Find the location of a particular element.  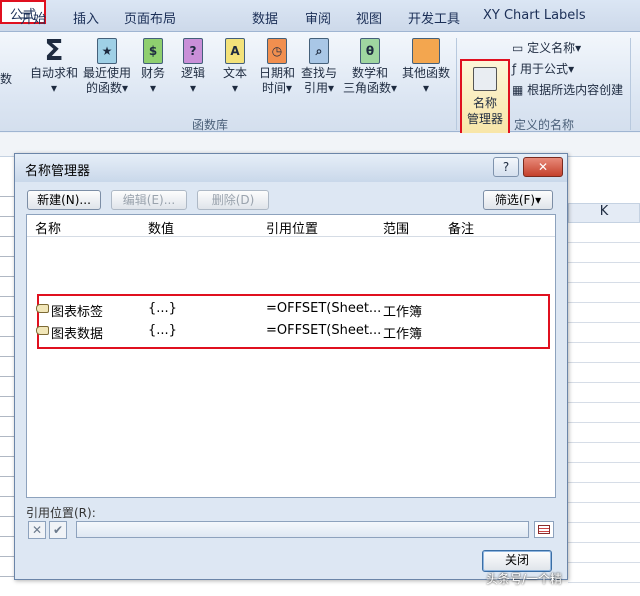

help-button: ? is located at coordinates (506, 167).